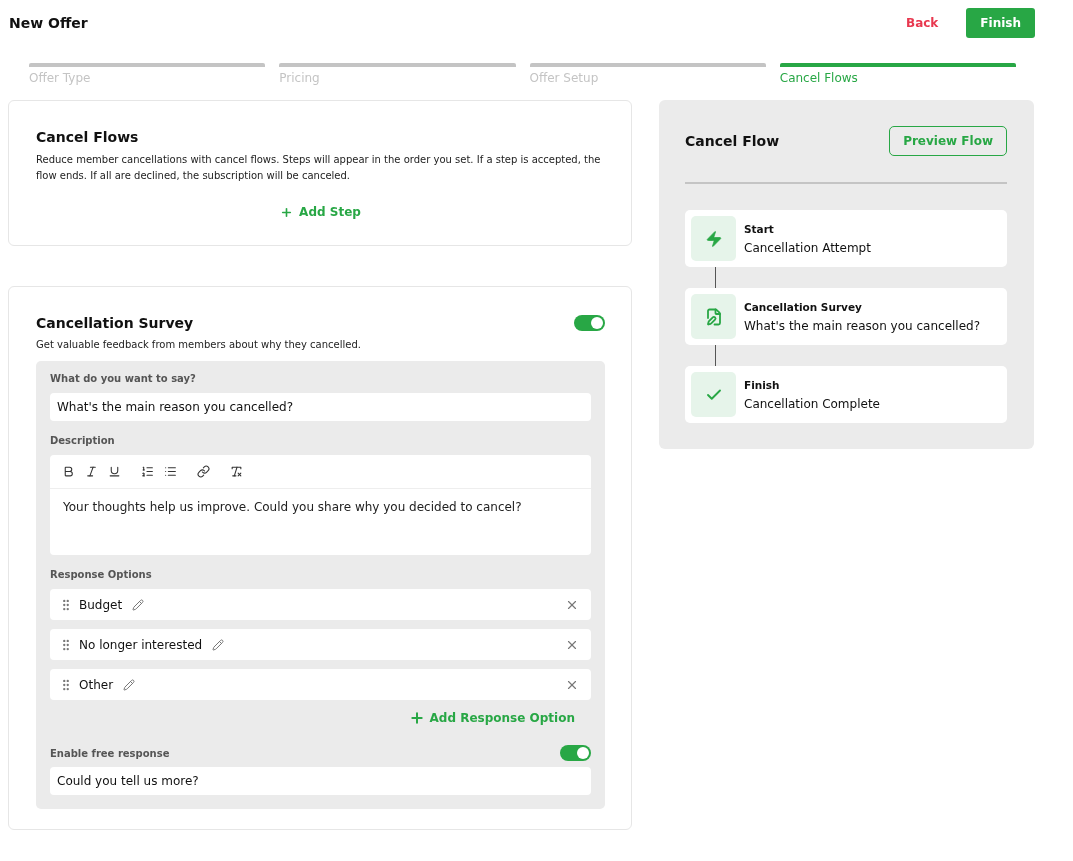 This screenshot has height=861, width=1073. What do you see at coordinates (762, 384) in the screenshot?
I see `node-title: Finish` at bounding box center [762, 384].